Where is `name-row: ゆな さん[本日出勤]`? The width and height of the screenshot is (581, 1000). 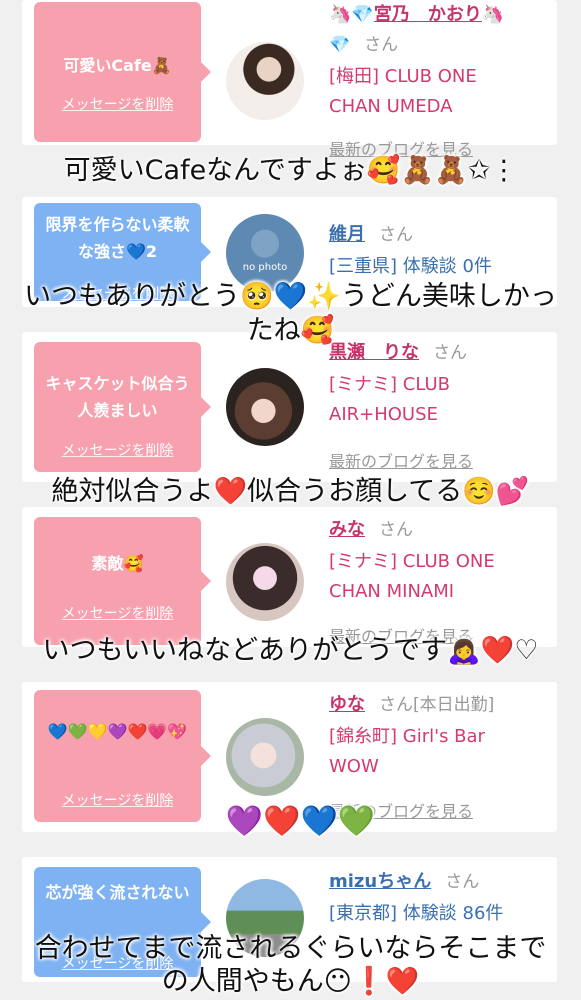 name-row: ゆな さん[本日出勤] is located at coordinates (440, 705).